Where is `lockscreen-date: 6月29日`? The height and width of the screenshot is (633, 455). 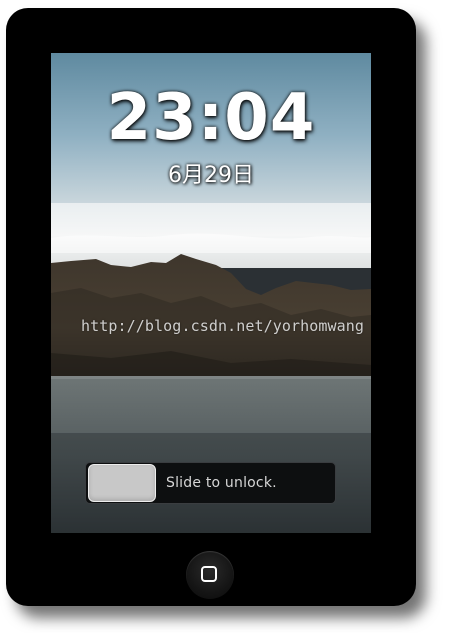
lockscreen-date: 6月29日 is located at coordinates (211, 175).